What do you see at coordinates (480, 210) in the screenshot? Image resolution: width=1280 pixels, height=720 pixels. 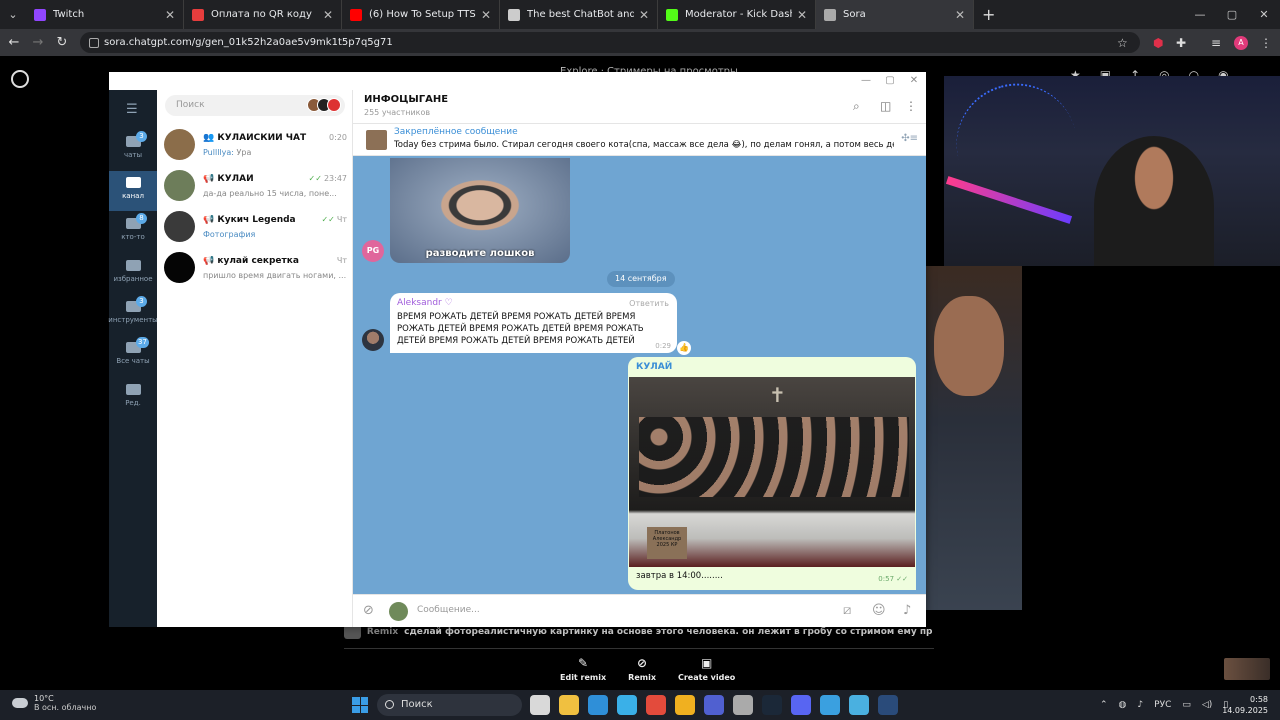 I see `meme-image: разводите лошков` at bounding box center [480, 210].